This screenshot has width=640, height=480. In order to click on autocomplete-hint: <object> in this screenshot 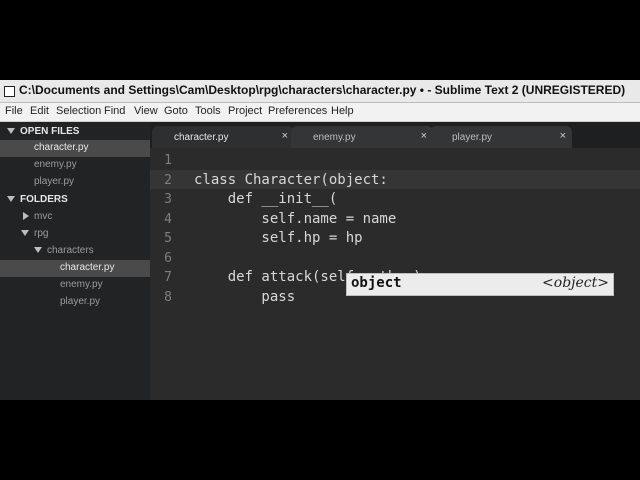, I will do `click(575, 283)`.